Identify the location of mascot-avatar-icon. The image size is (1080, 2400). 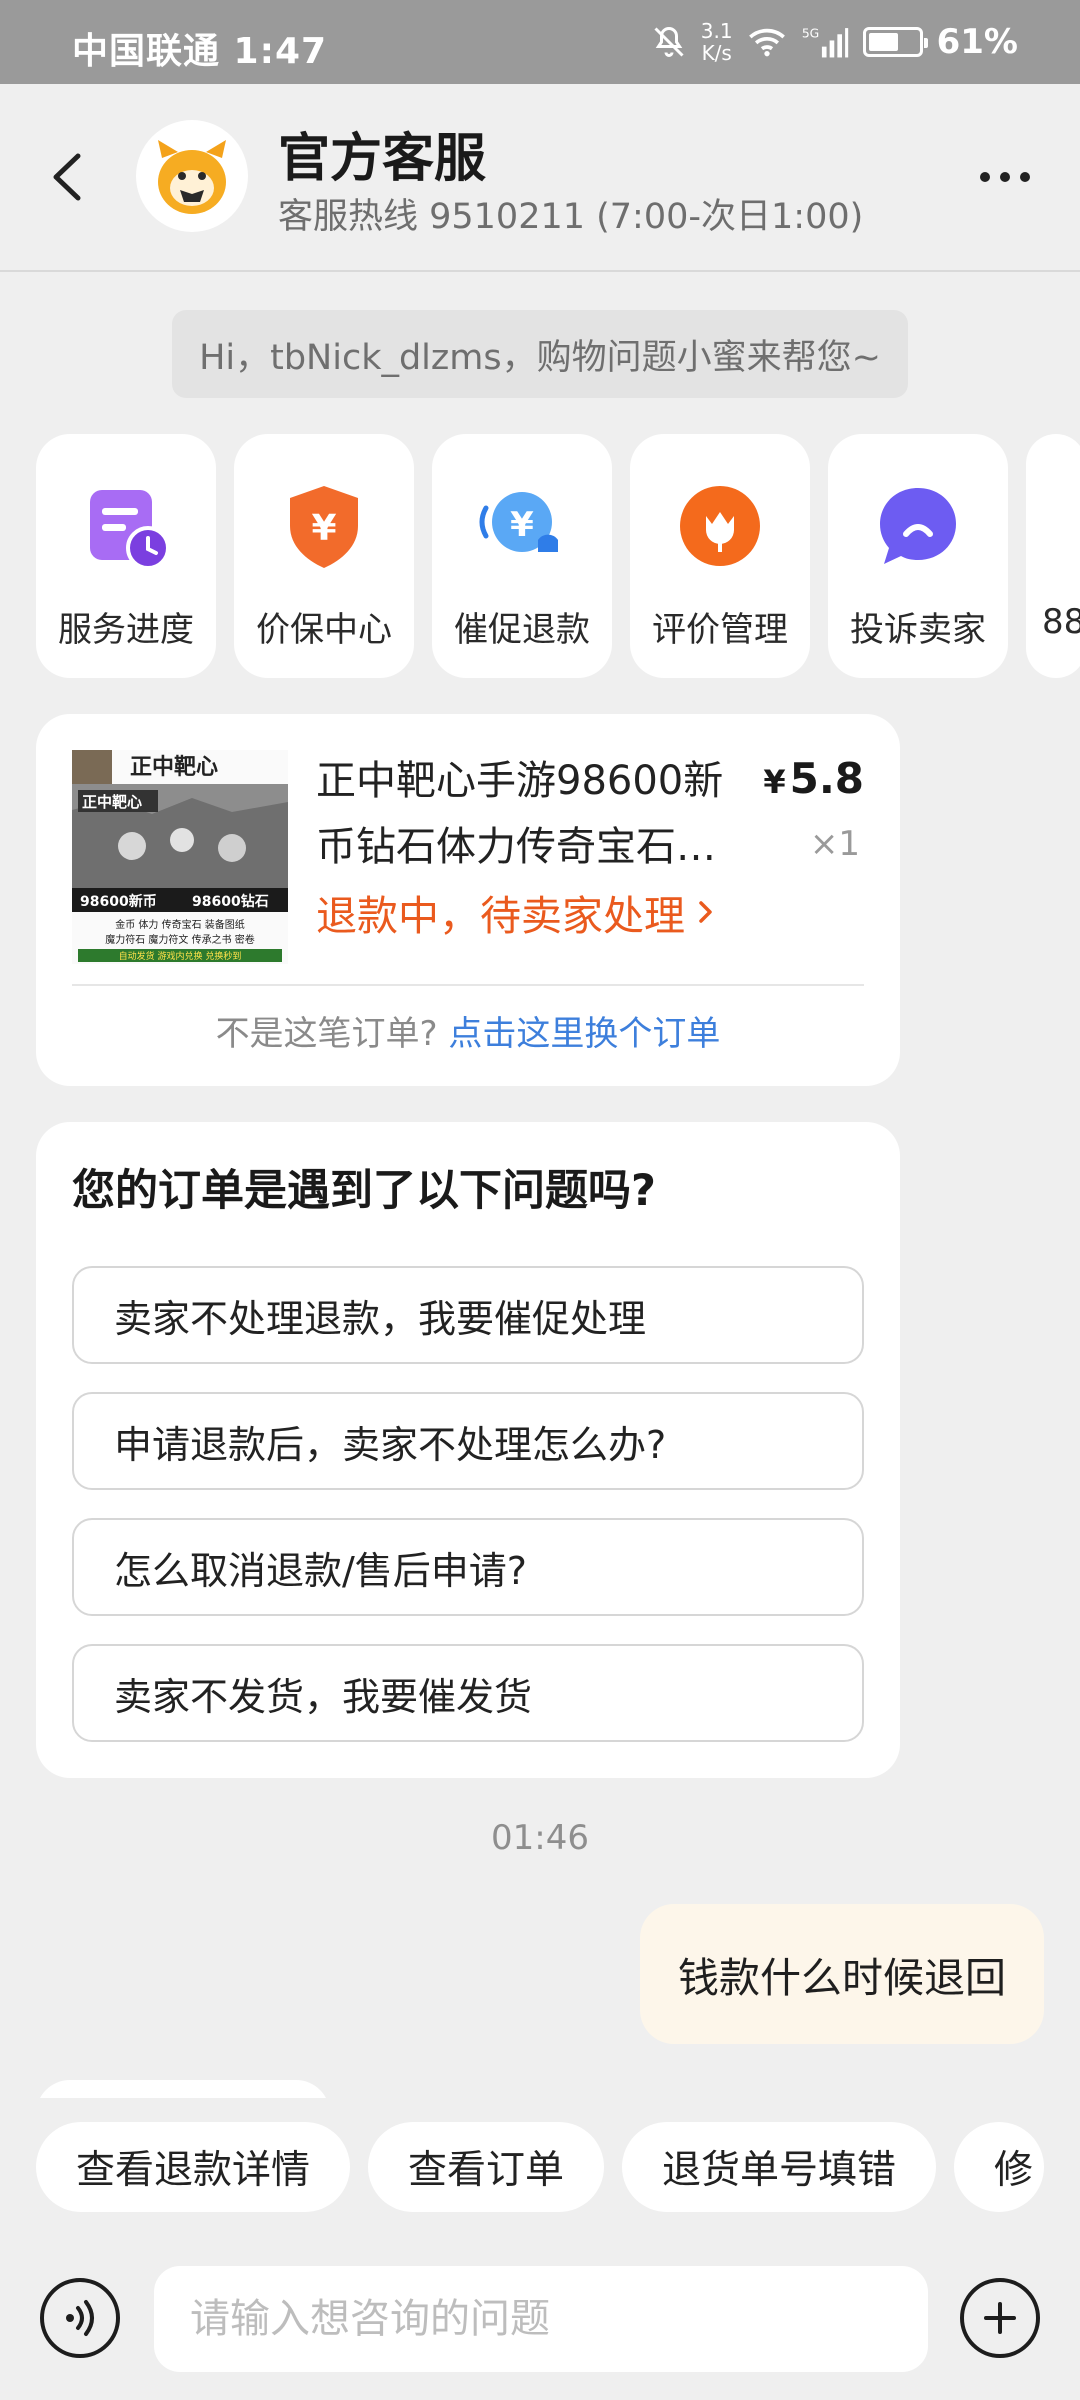
(192, 177).